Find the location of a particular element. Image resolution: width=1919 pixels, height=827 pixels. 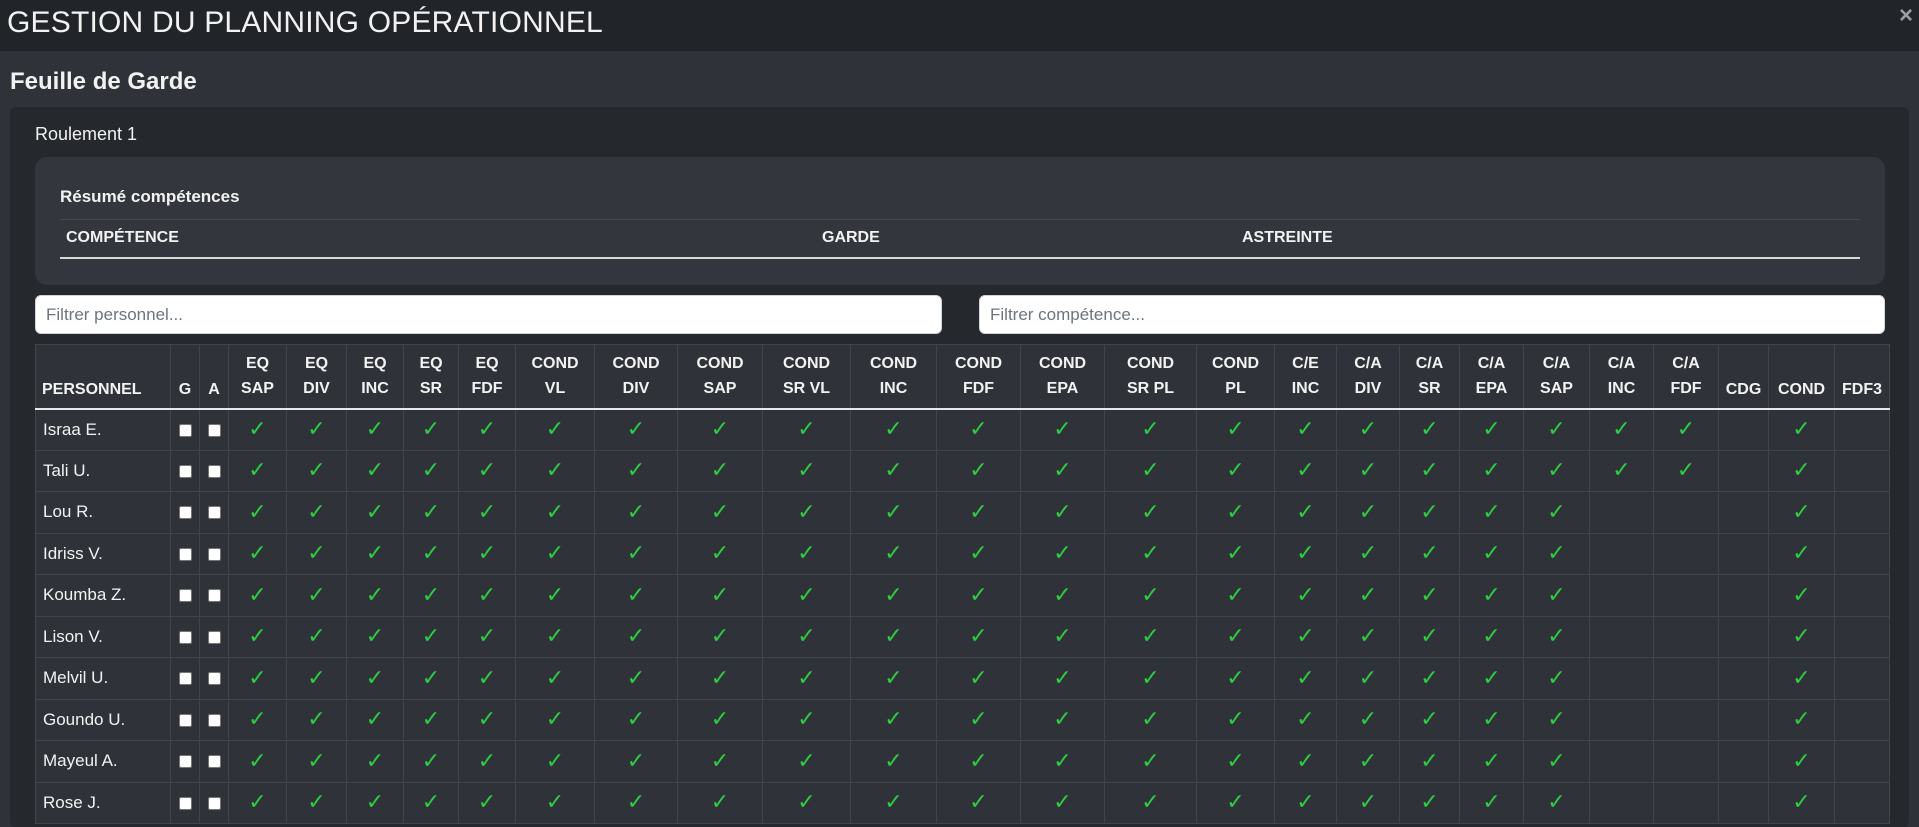

column-header: FDF3 is located at coordinates (1862, 377).